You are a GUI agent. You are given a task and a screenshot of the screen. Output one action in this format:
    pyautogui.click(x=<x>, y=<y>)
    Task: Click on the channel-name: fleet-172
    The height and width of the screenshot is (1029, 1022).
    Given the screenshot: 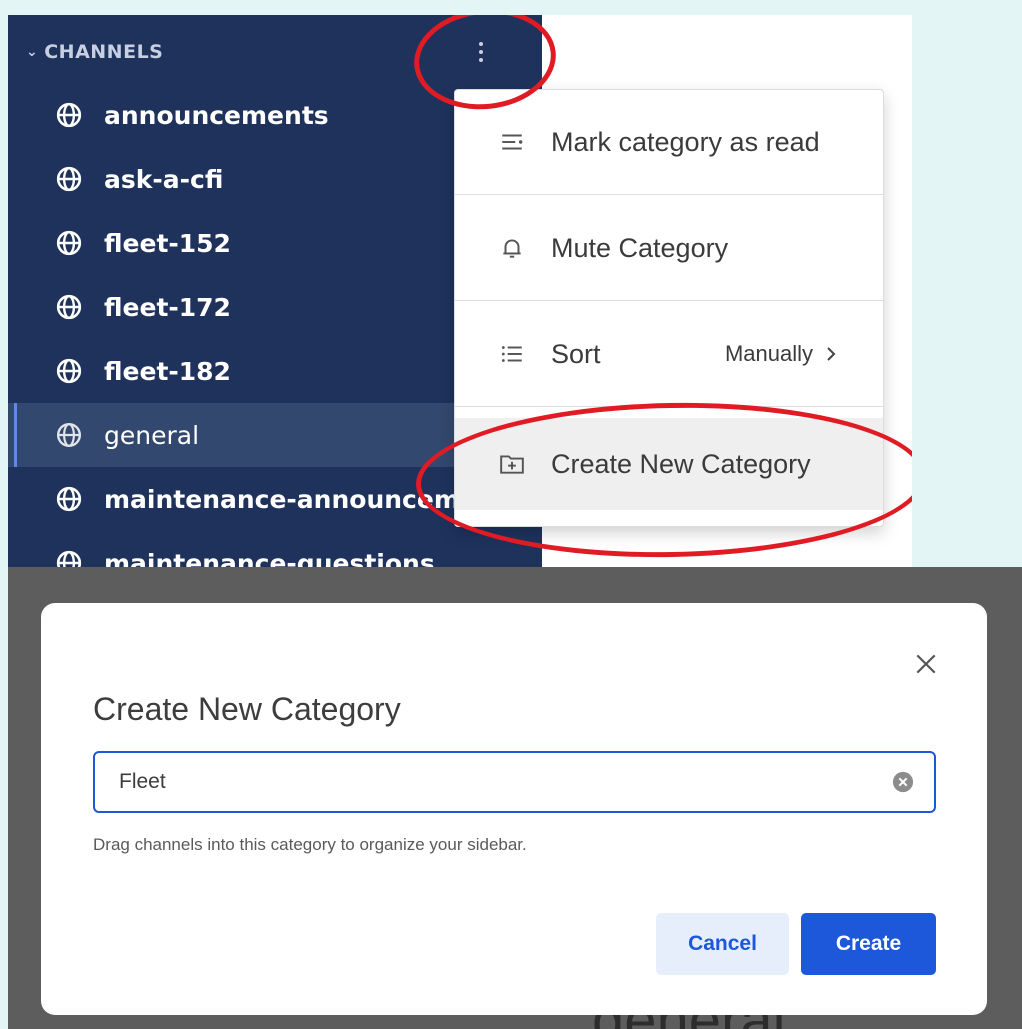 What is the action you would take?
    pyautogui.click(x=167, y=307)
    